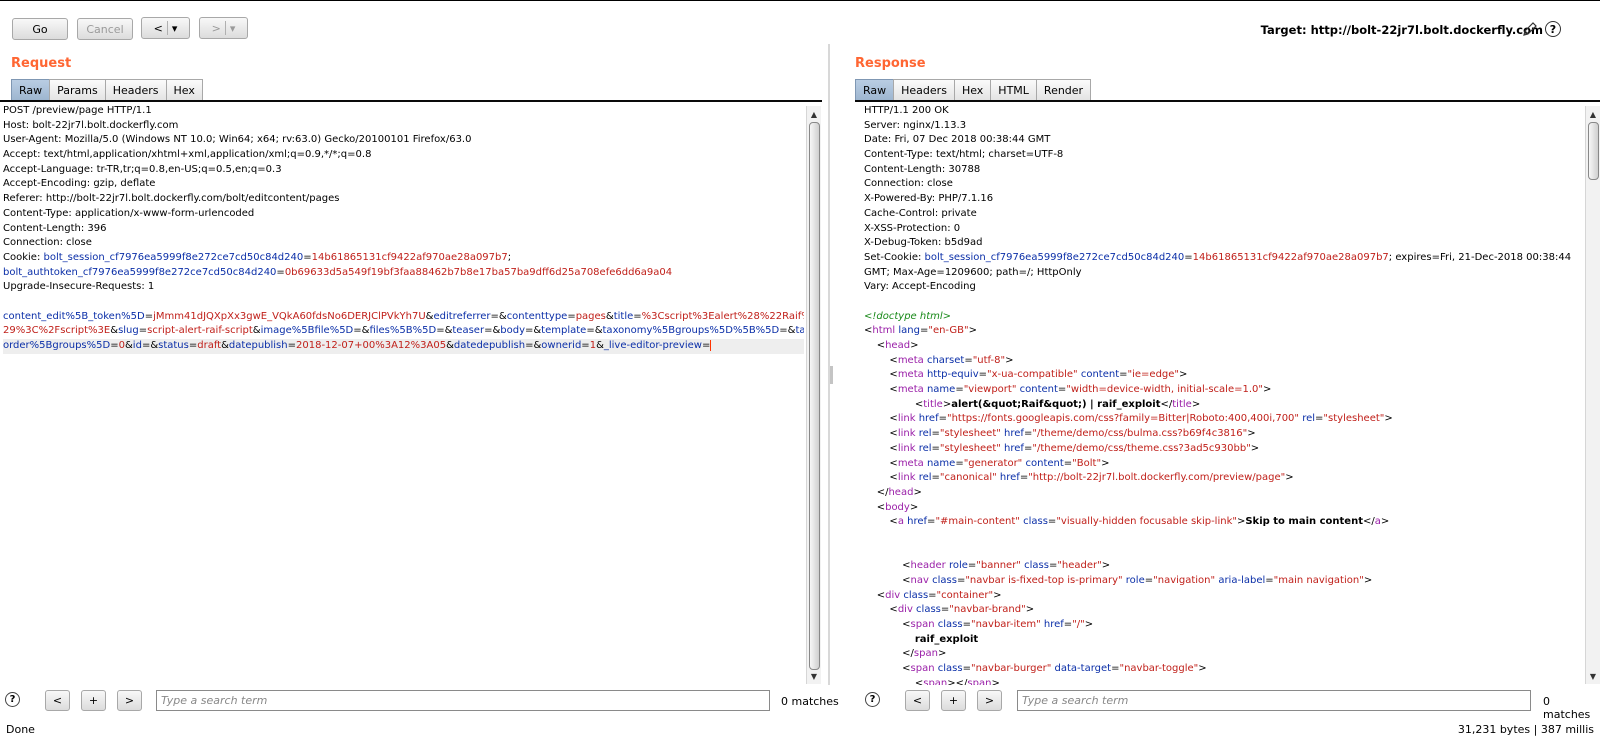 This screenshot has width=1600, height=753. Describe the element at coordinates (920, 287) in the screenshot. I see `code-token: Vary: Accept-Encoding` at that location.